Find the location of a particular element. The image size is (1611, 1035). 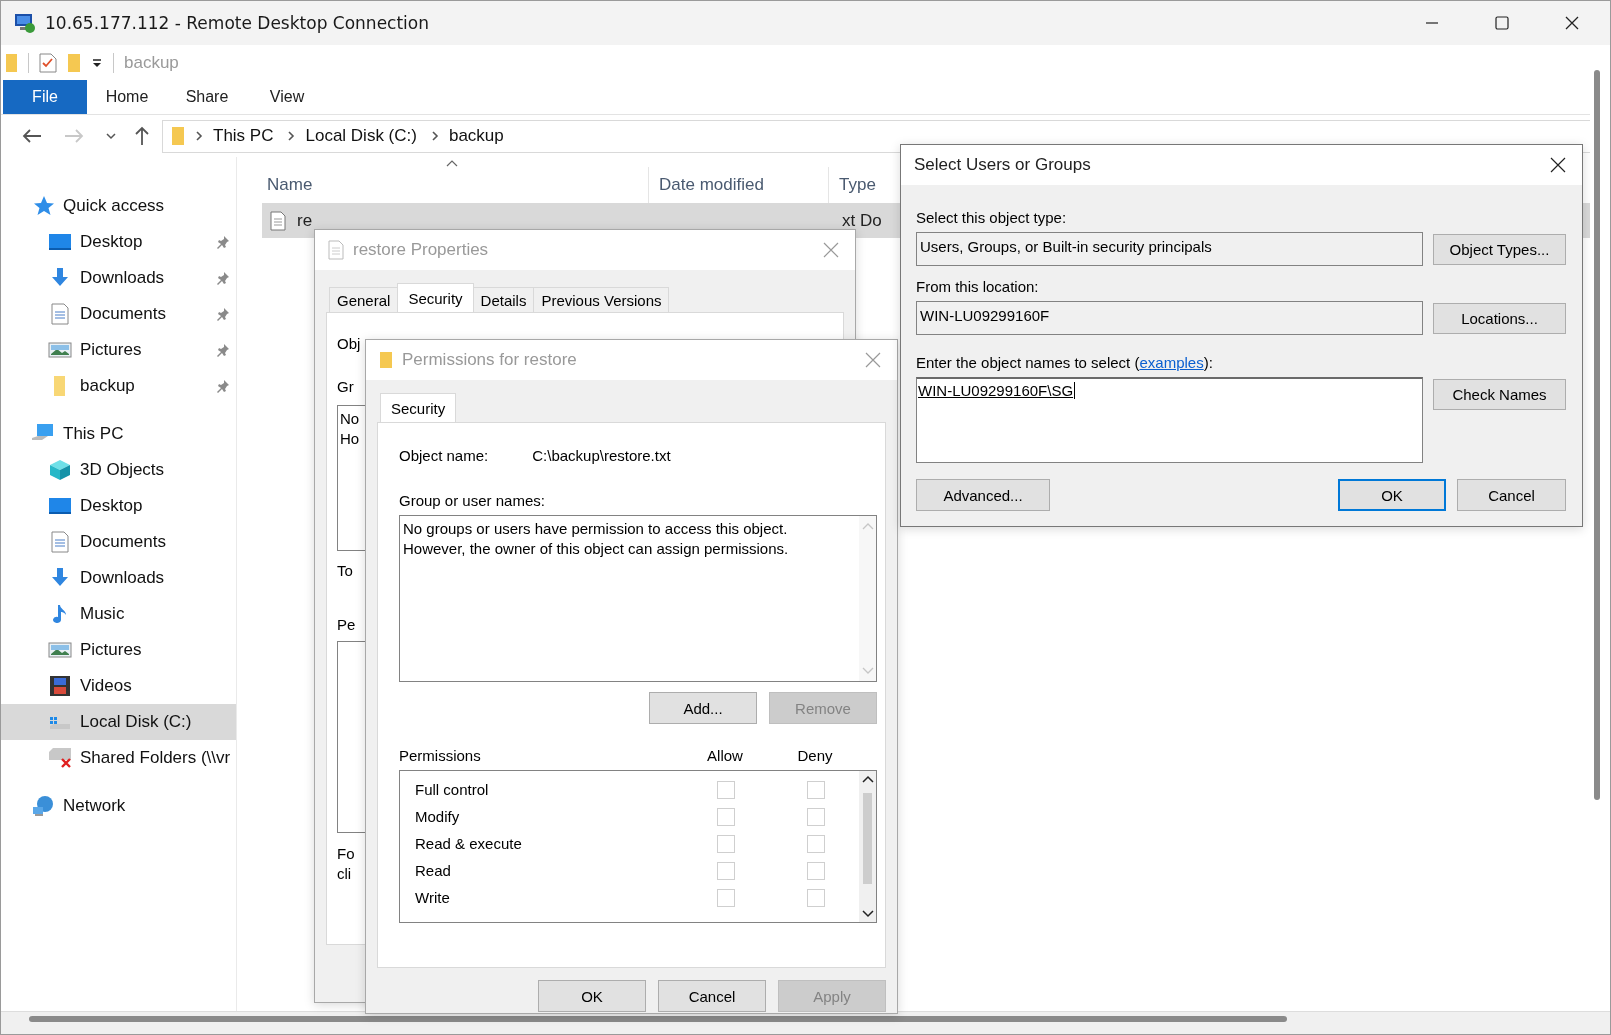

object-names-field: WIN-LU09299160F\SG is located at coordinates (1169, 420).